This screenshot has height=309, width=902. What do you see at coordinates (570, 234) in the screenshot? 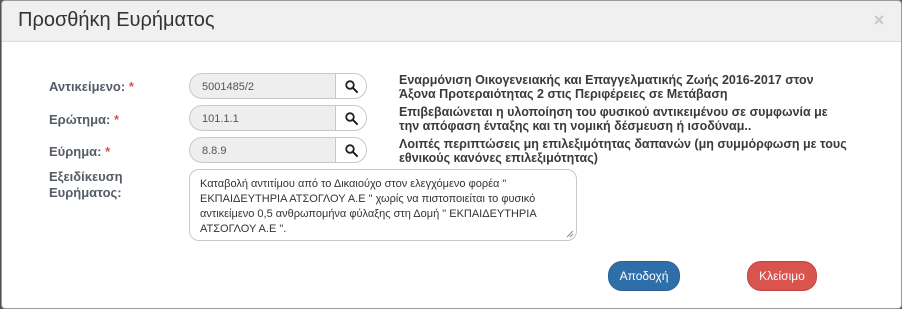
I see `resize-grip-icon` at bounding box center [570, 234].